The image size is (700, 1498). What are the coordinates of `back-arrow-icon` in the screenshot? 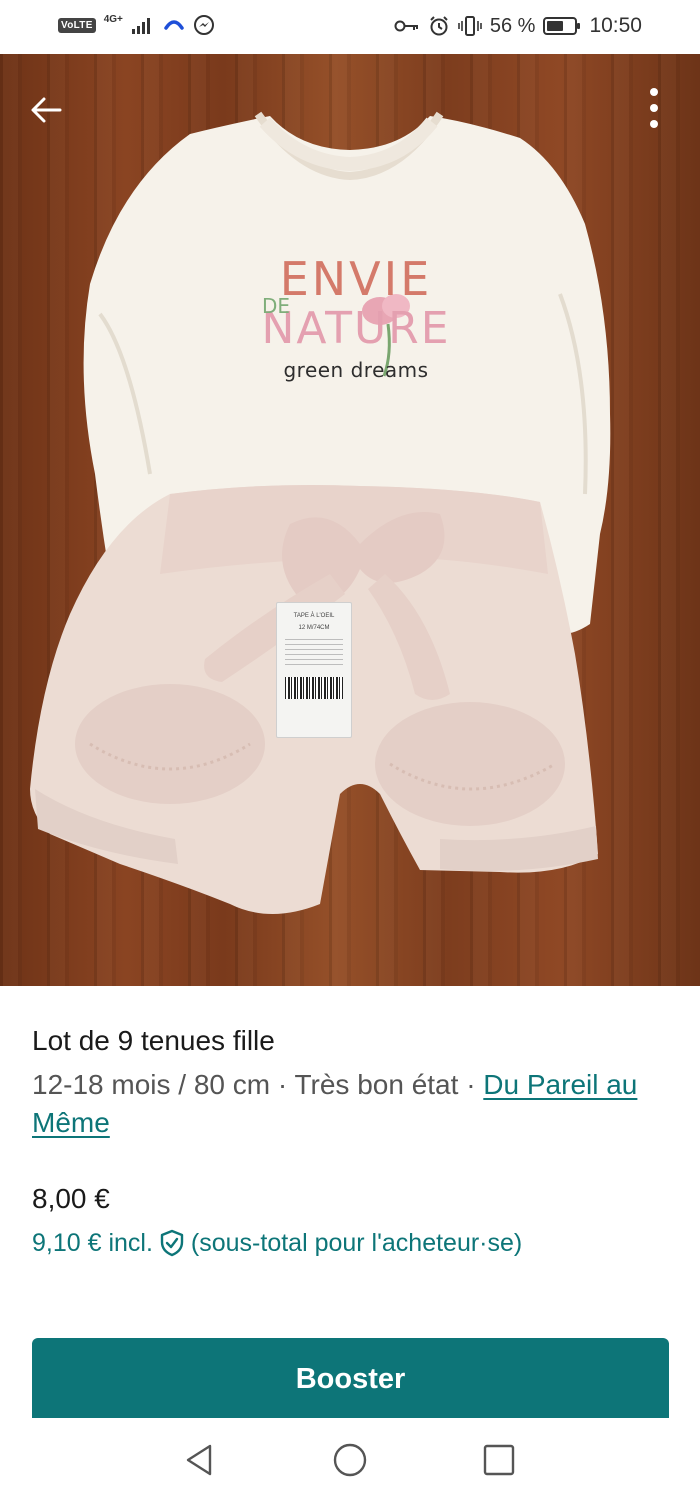 It's located at (46, 110).